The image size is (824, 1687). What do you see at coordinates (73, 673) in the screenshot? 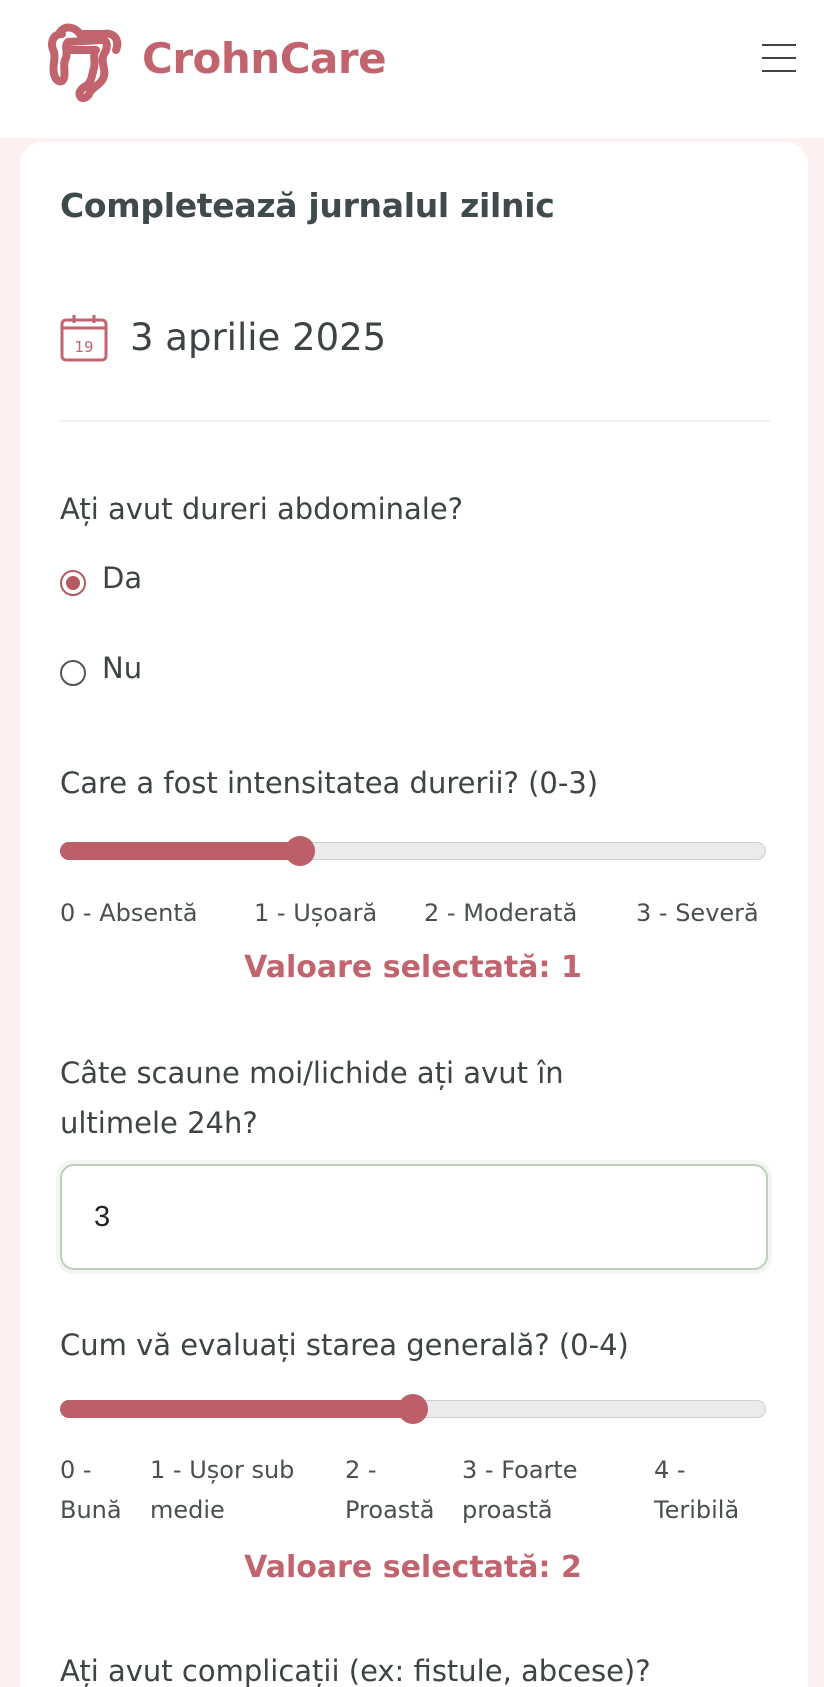
I see `radio-nu-button` at bounding box center [73, 673].